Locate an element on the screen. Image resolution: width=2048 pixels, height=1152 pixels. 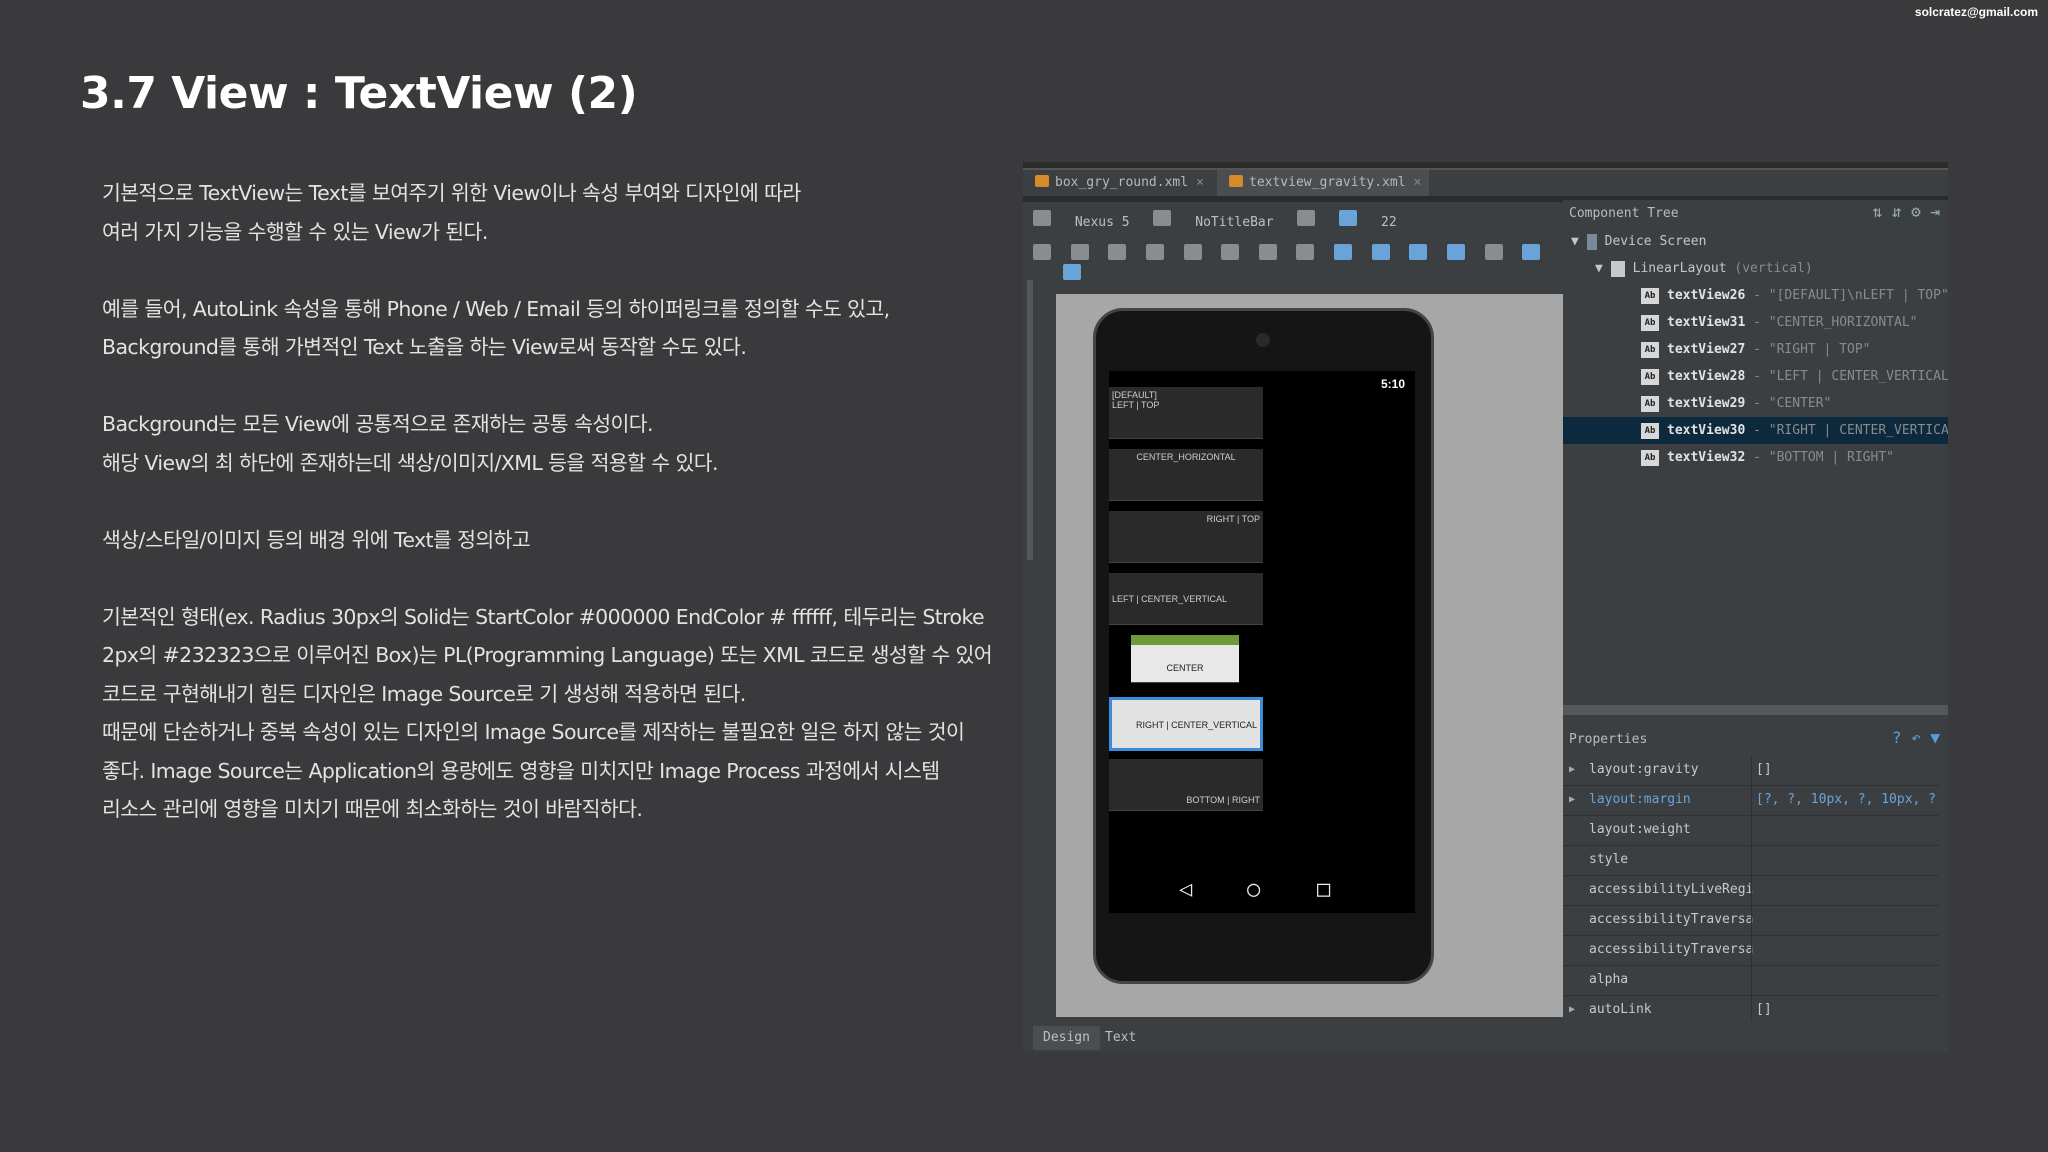
tree-toolbar-icons: ⇅ ⇵ ⚙ ⇥ is located at coordinates (1906, 211).